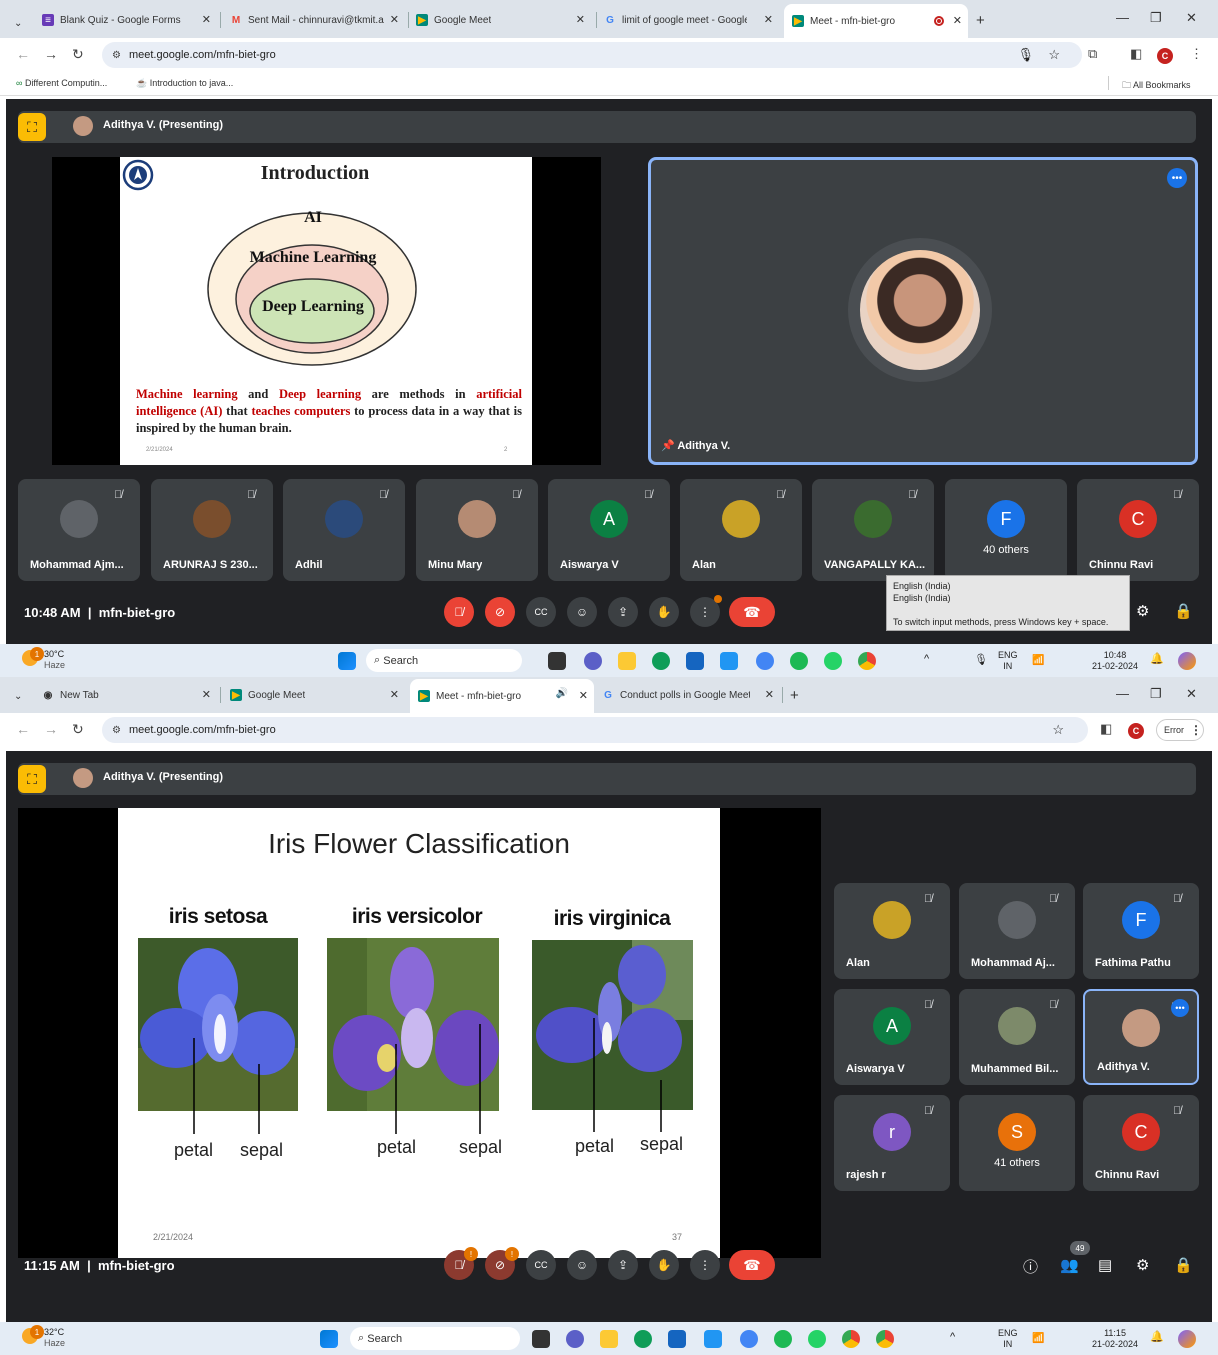 This screenshot has width=1218, height=1355. What do you see at coordinates (752, 1265) in the screenshot?
I see `leave-call-button: ☎` at bounding box center [752, 1265].